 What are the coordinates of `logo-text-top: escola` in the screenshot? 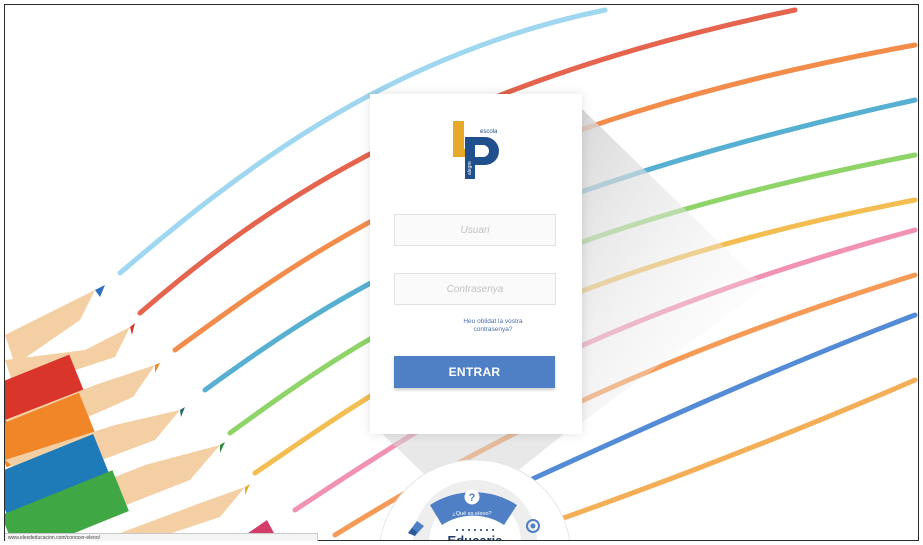 It's located at (489, 132).